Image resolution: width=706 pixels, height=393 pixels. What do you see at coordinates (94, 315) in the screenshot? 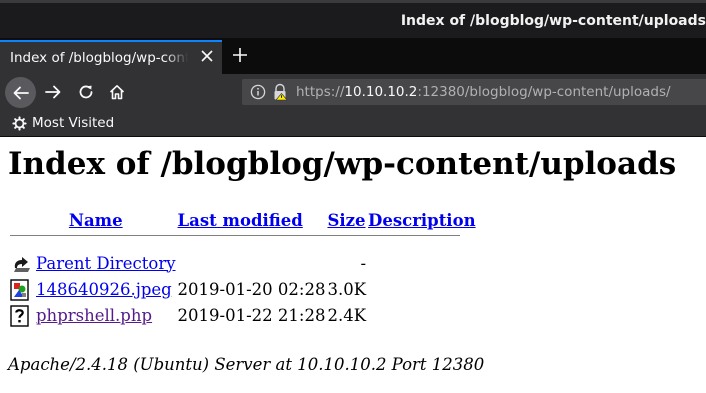
I see `file-link-phprshell-php: phprshell.php` at bounding box center [94, 315].